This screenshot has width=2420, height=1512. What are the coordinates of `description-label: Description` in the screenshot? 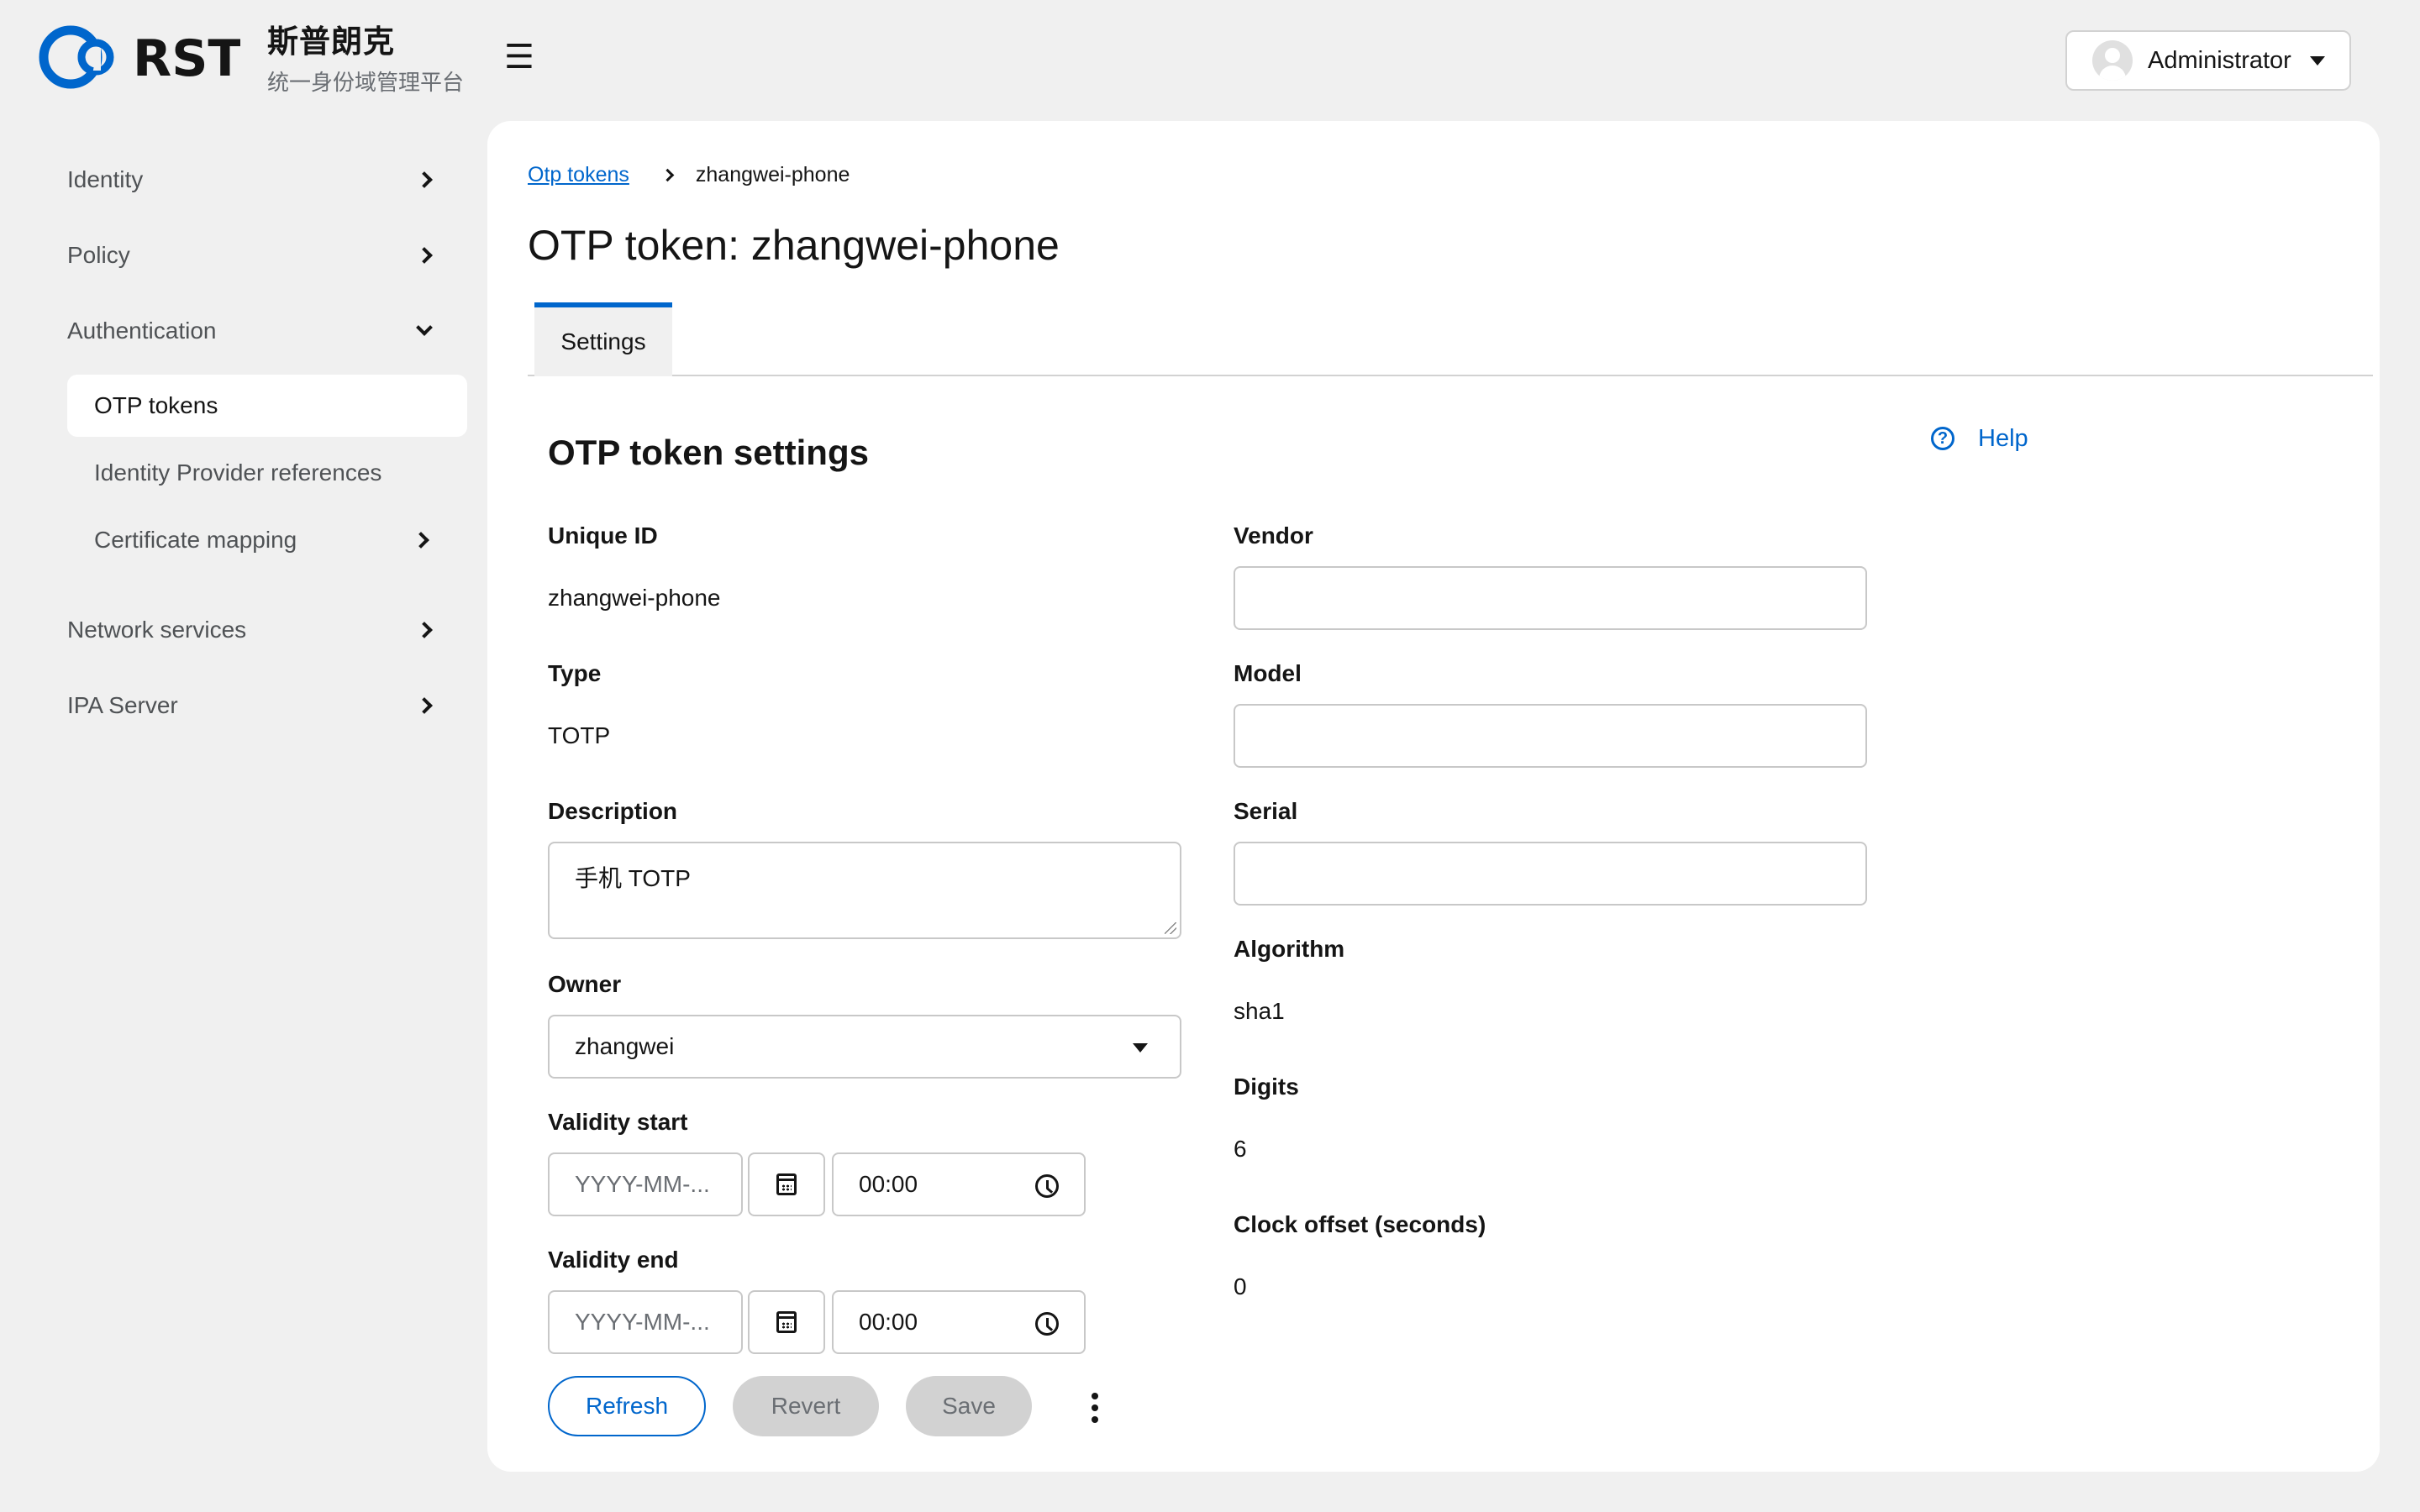 It's located at (613, 811).